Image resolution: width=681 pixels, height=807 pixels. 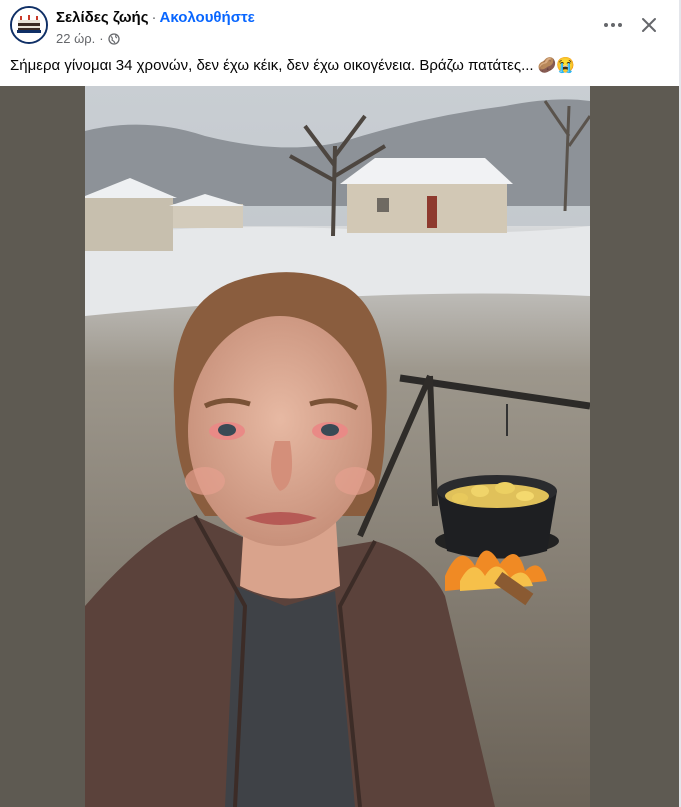 I want to click on avatar-image, so click(x=29, y=25).